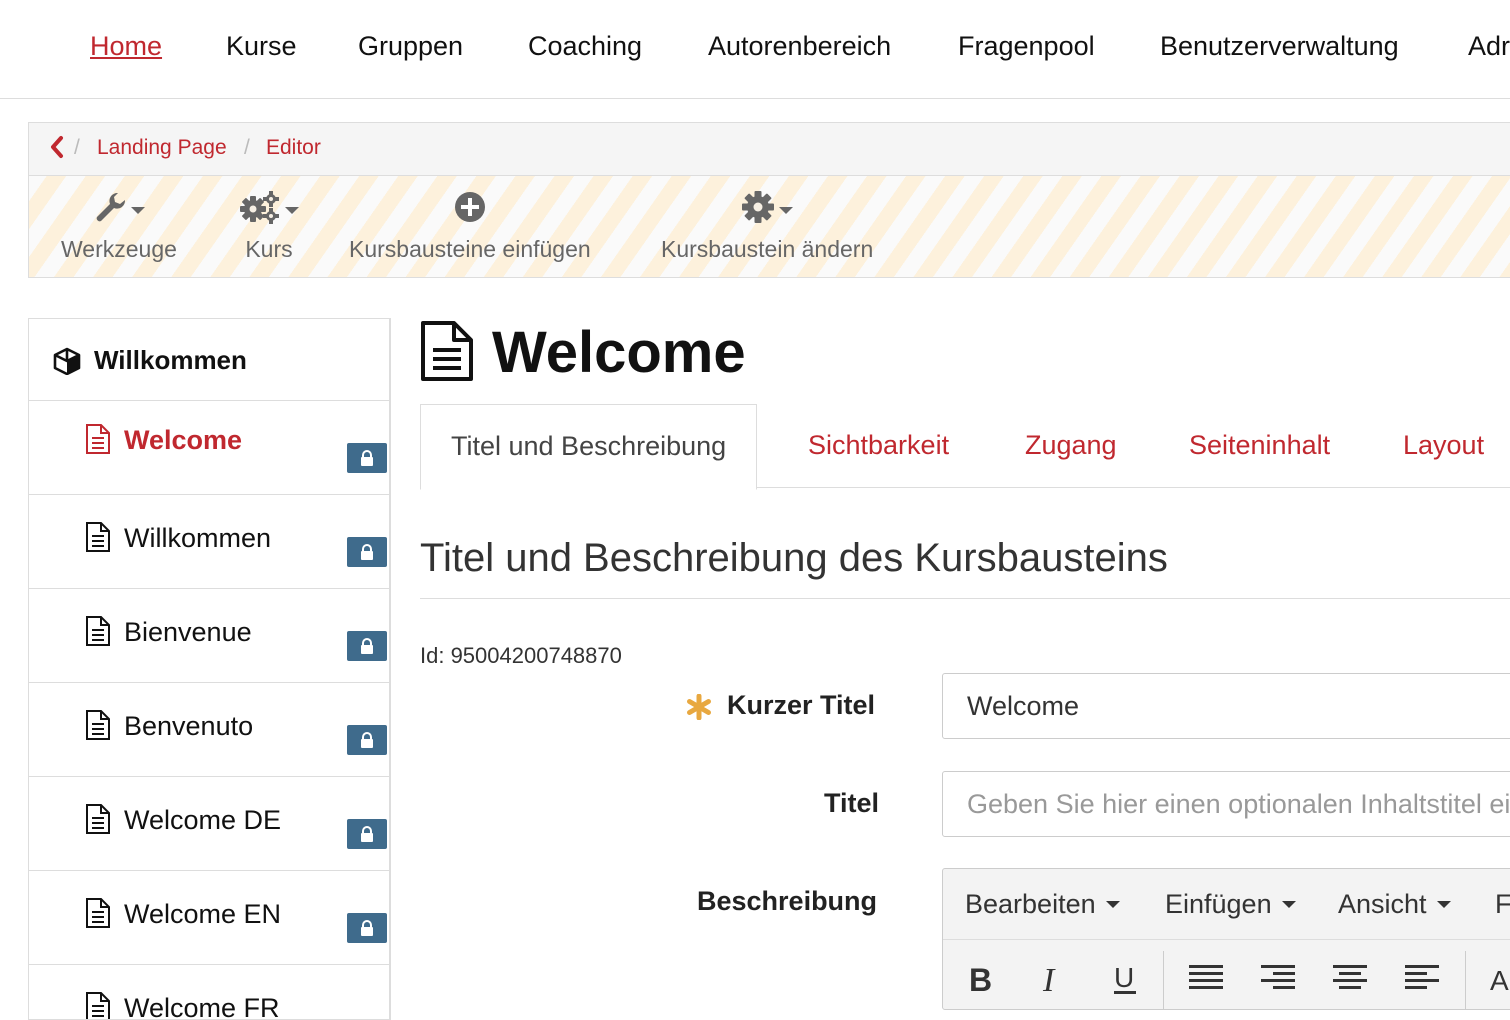 This screenshot has width=1510, height=1020. Describe the element at coordinates (758, 210) in the screenshot. I see `gear-icon` at that location.